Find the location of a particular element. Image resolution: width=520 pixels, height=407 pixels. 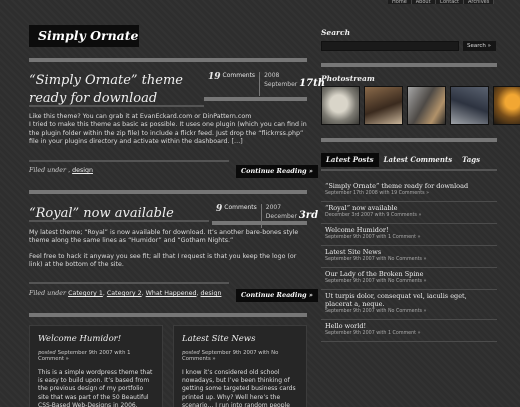

sidebar-tabs: Latest Posts Latest Comments Tags is located at coordinates (409, 160).